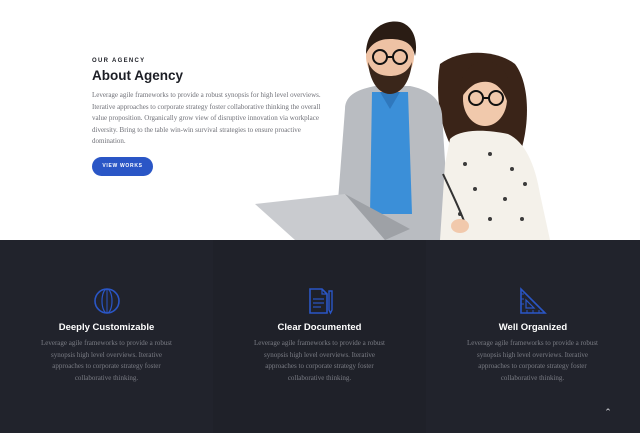  What do you see at coordinates (137, 75) in the screenshot?
I see `section-title: About Agency` at bounding box center [137, 75].